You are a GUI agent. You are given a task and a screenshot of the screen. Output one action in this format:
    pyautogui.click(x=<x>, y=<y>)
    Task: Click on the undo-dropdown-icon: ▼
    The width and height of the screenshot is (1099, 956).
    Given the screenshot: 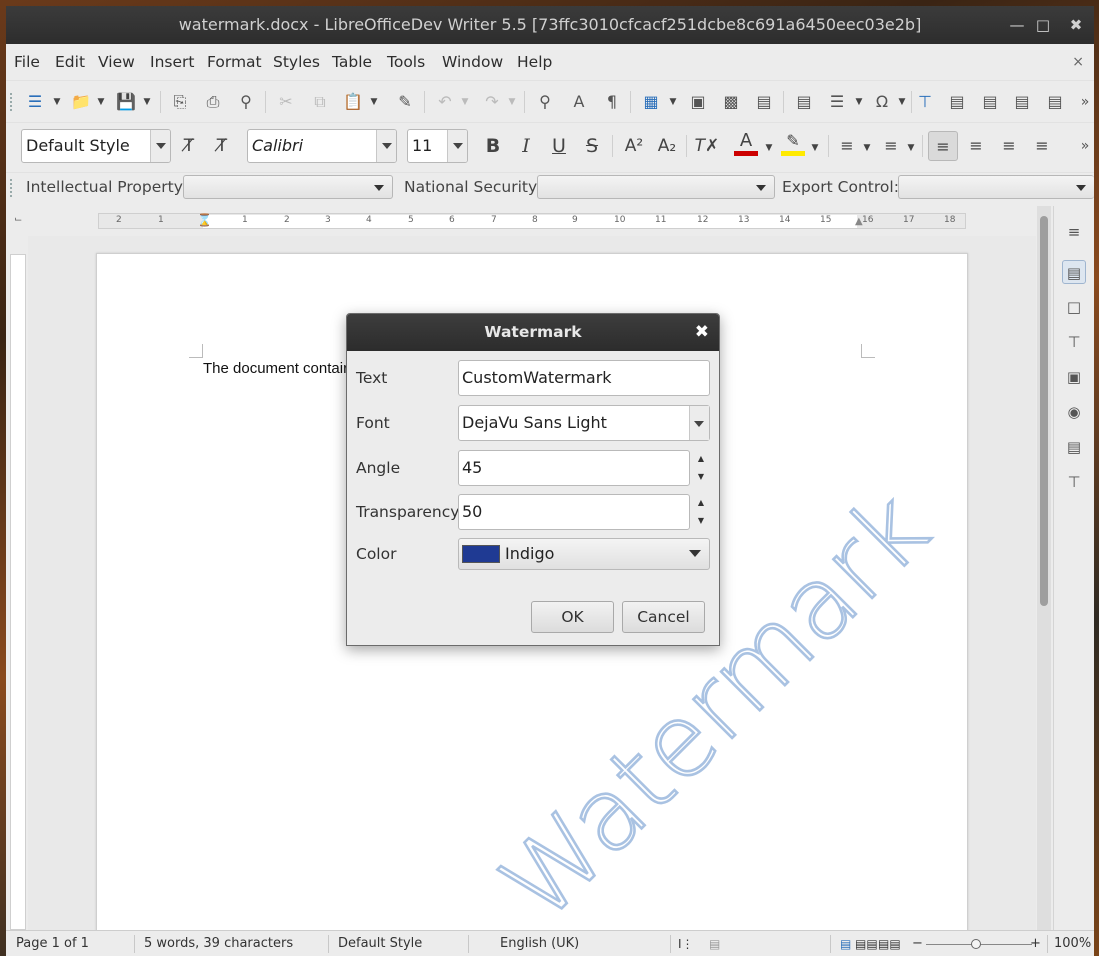 What is the action you would take?
    pyautogui.click(x=465, y=102)
    